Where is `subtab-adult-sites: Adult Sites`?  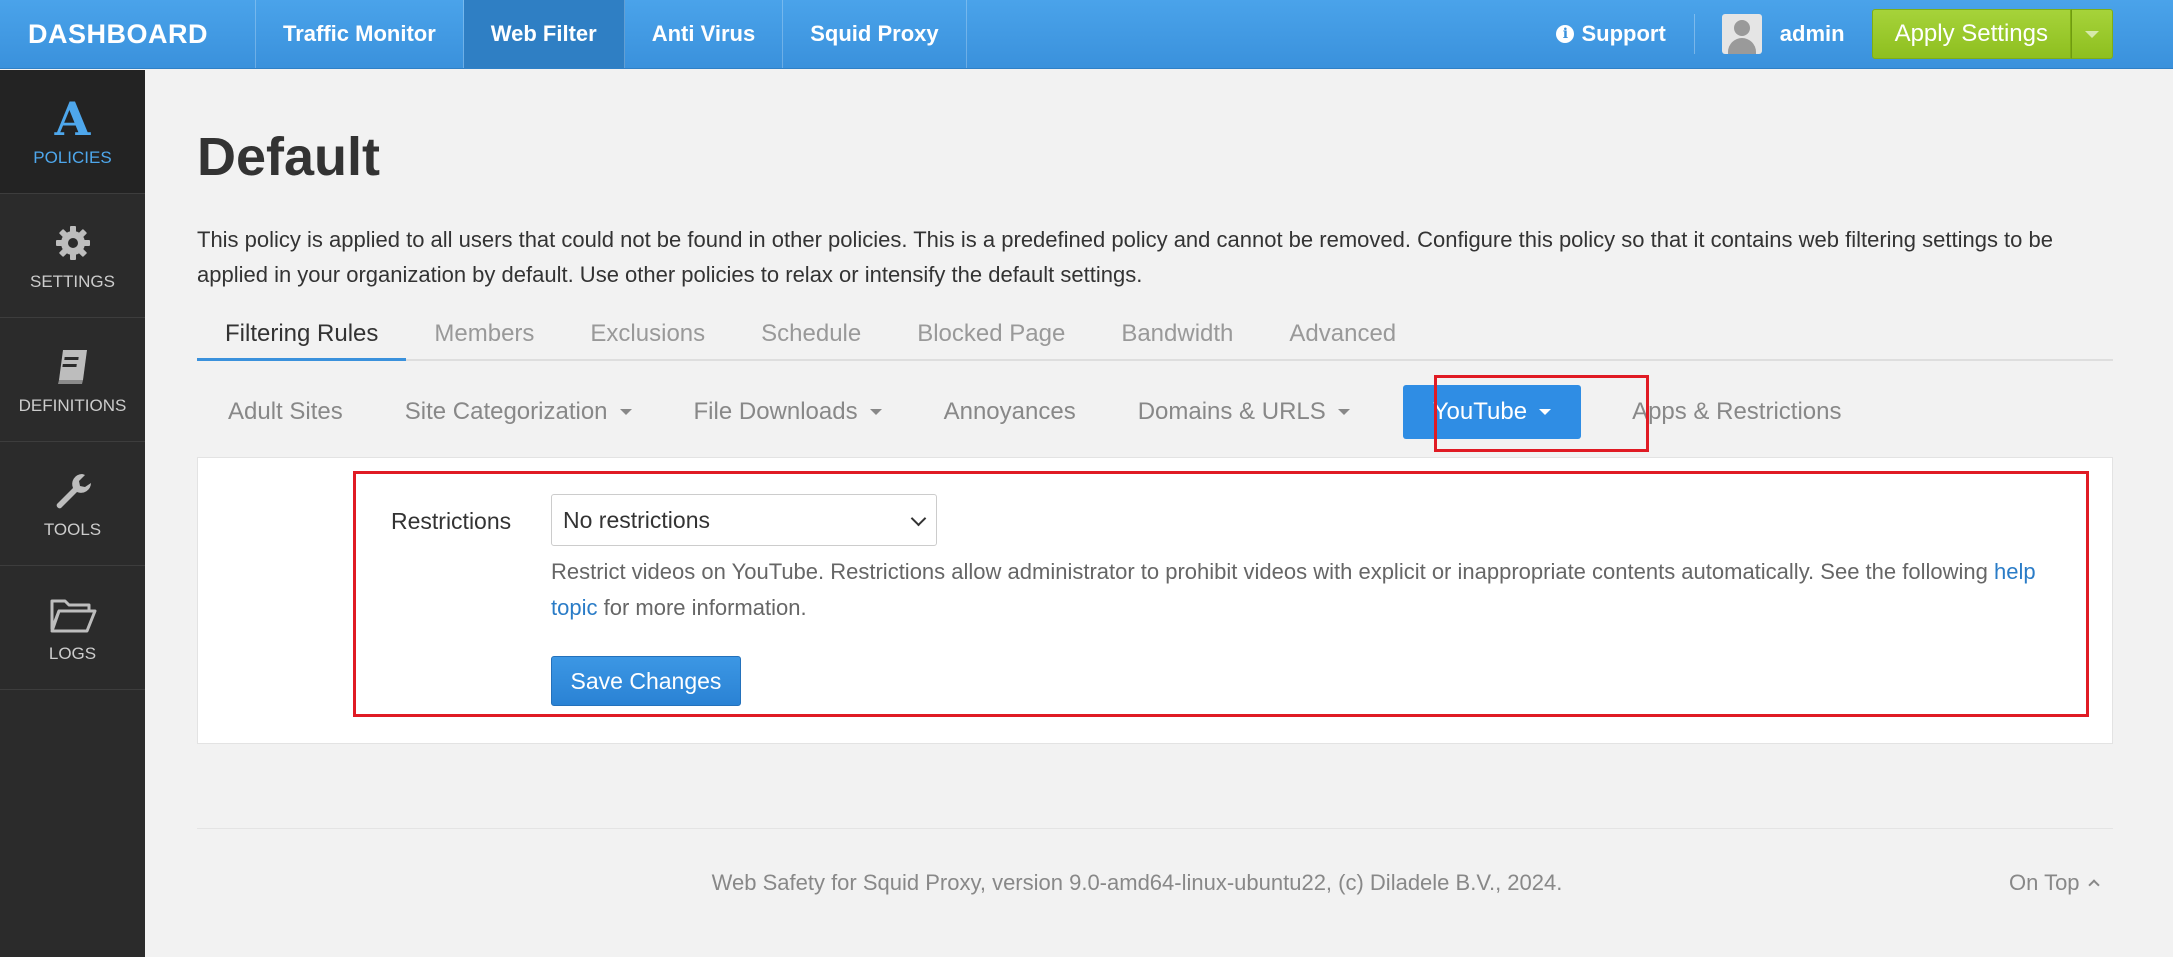
subtab-adult-sites: Adult Sites is located at coordinates (285, 412).